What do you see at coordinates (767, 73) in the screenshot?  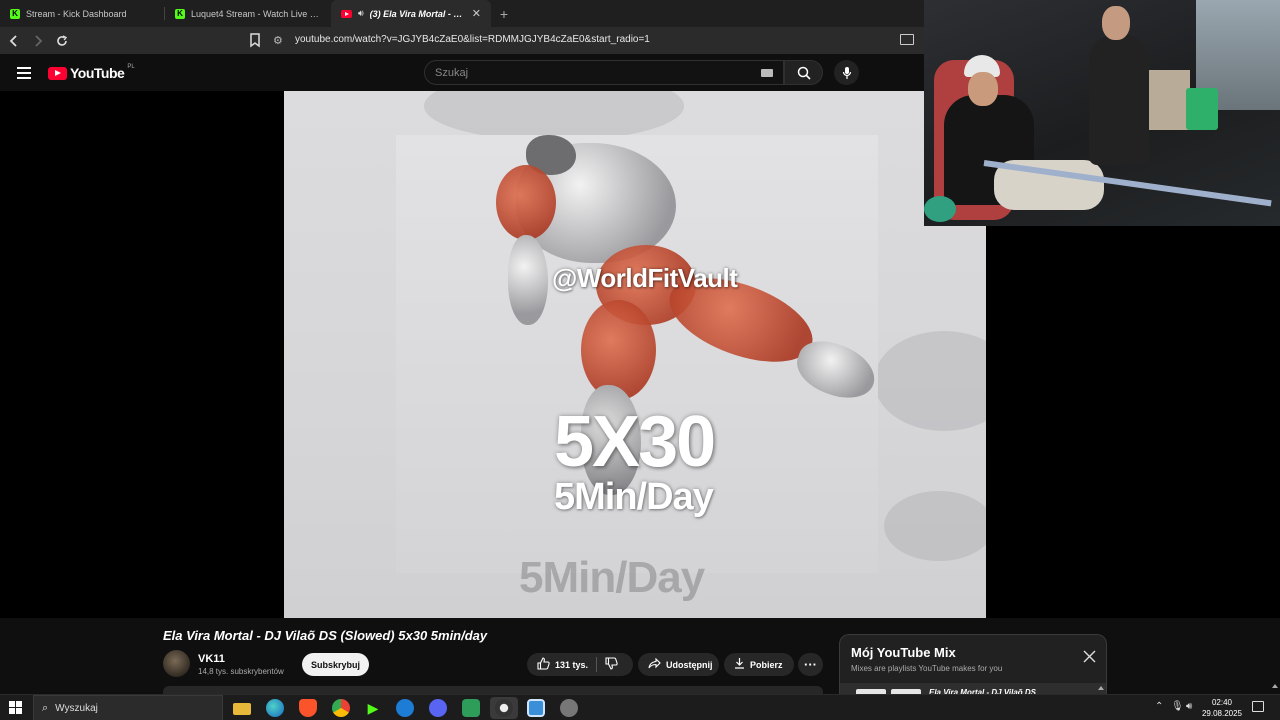 I see `keyboard-icon` at bounding box center [767, 73].